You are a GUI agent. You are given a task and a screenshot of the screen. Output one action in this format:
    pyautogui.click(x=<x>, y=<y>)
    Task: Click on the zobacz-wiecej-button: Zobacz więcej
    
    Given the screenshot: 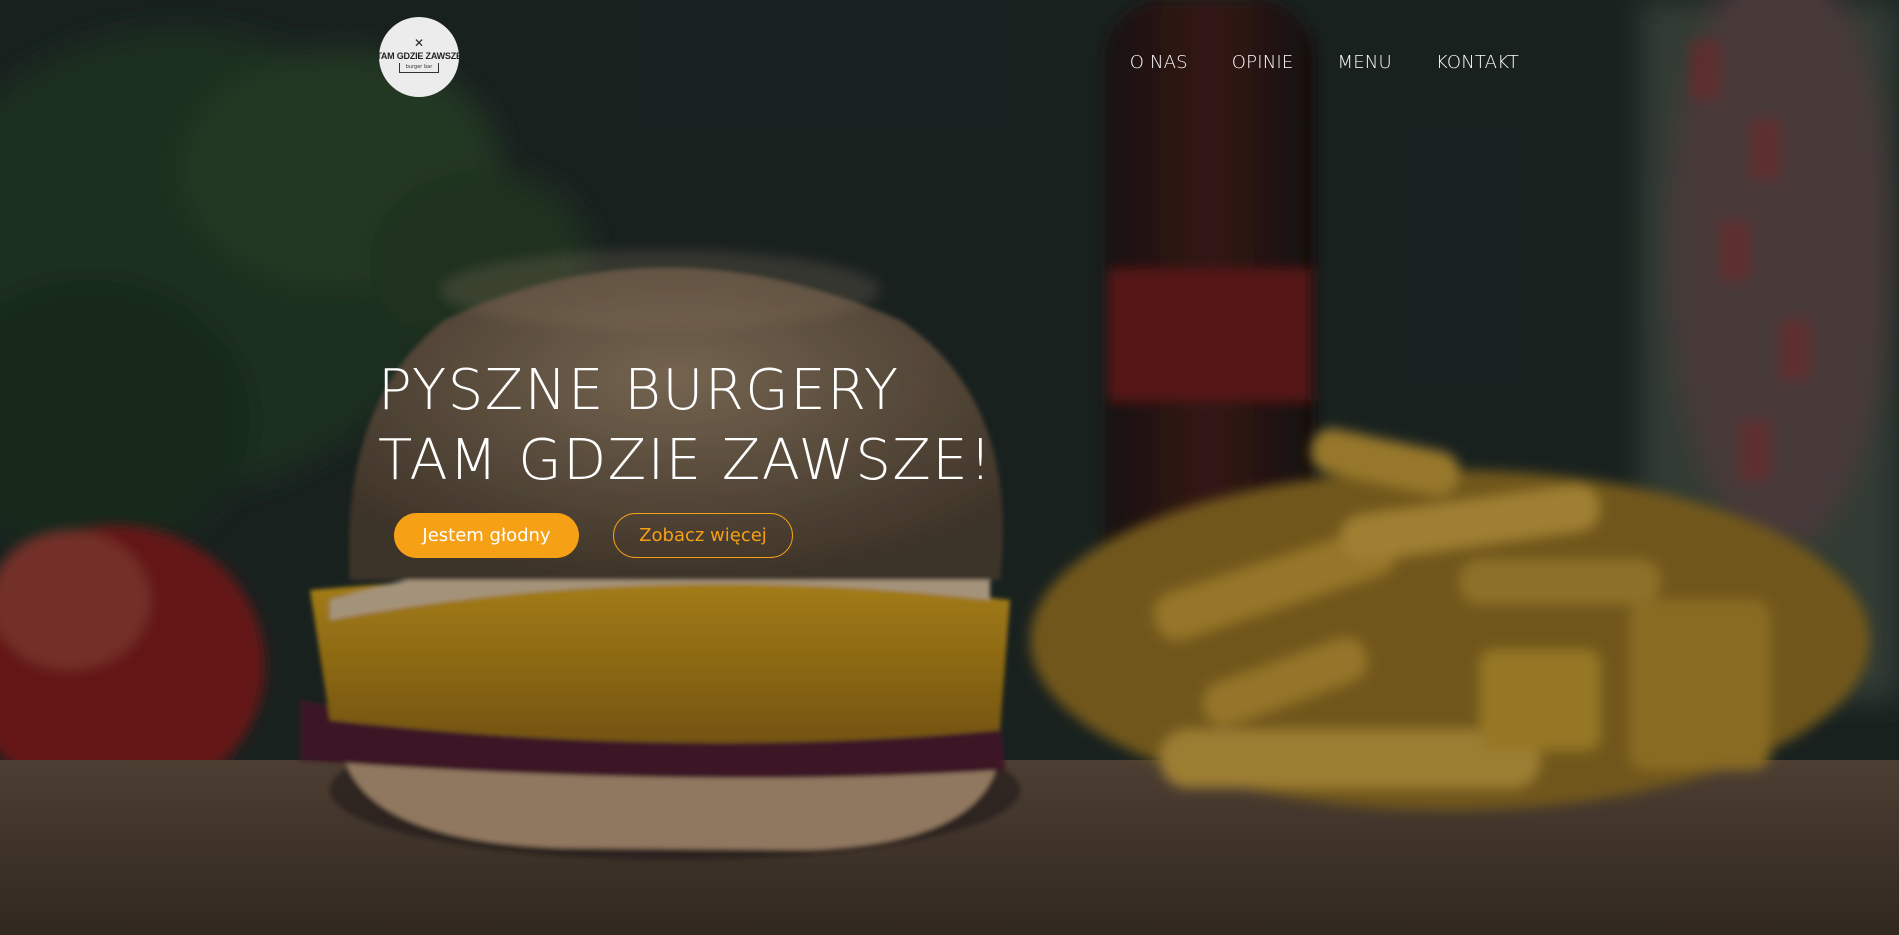 What is the action you would take?
    pyautogui.click(x=703, y=535)
    